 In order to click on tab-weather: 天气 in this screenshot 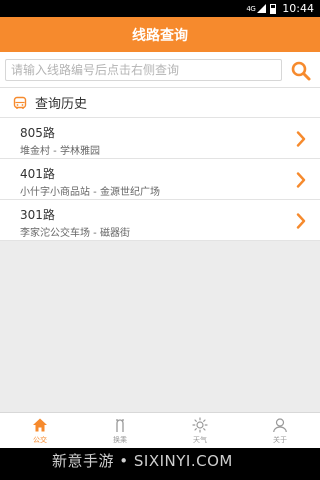, I will do `click(200, 430)`.